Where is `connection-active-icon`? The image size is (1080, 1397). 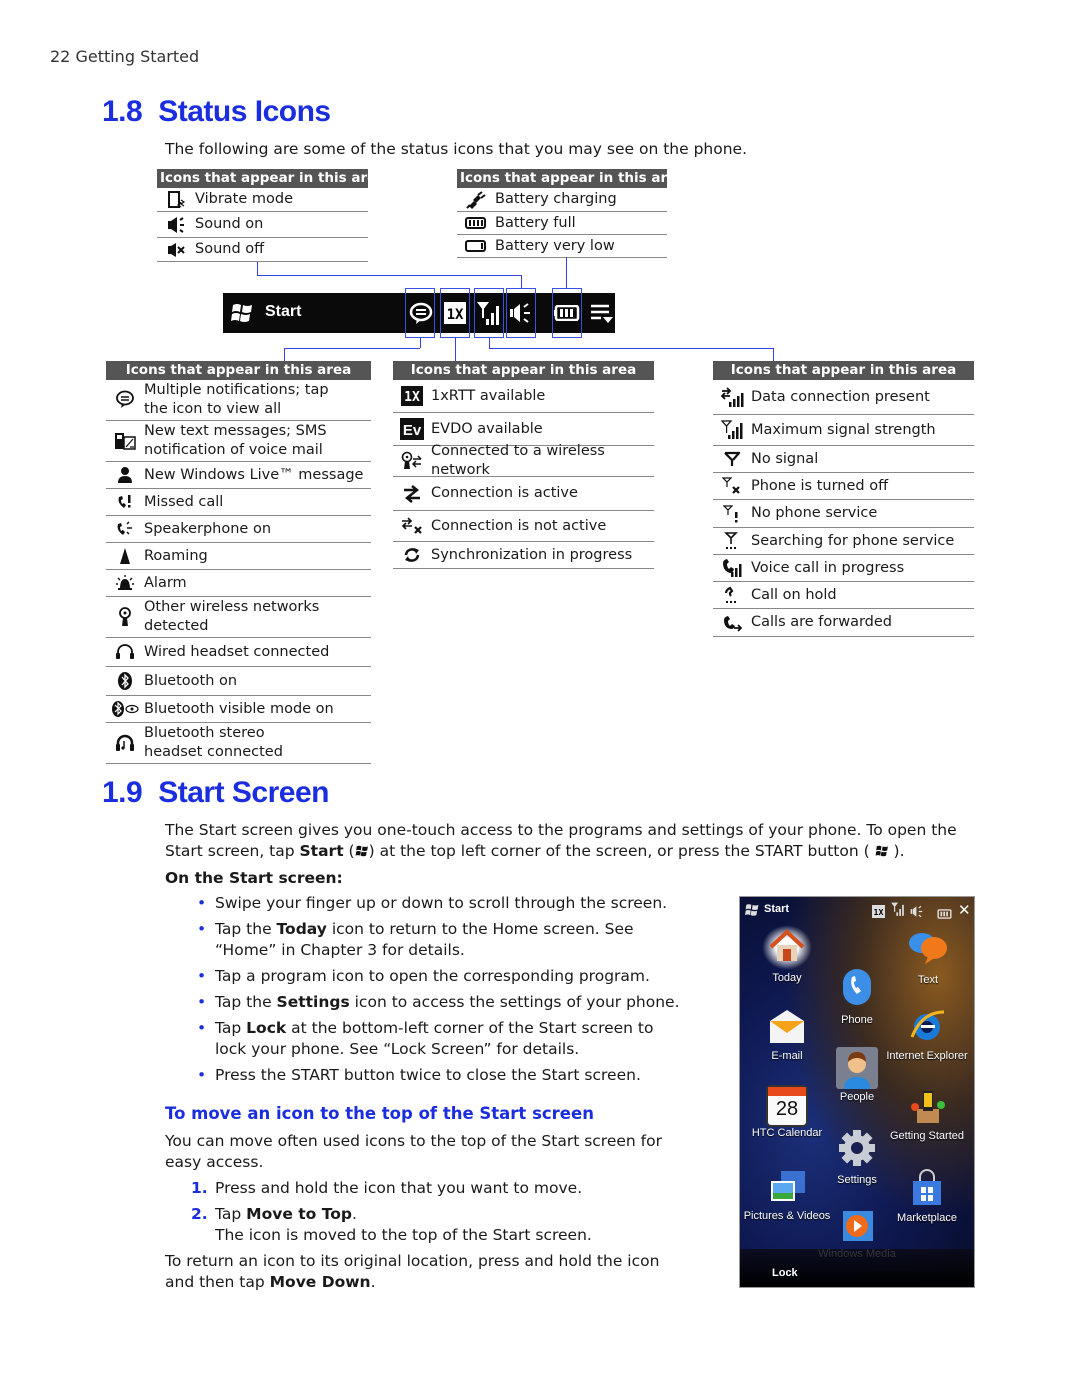
connection-active-icon is located at coordinates (412, 494).